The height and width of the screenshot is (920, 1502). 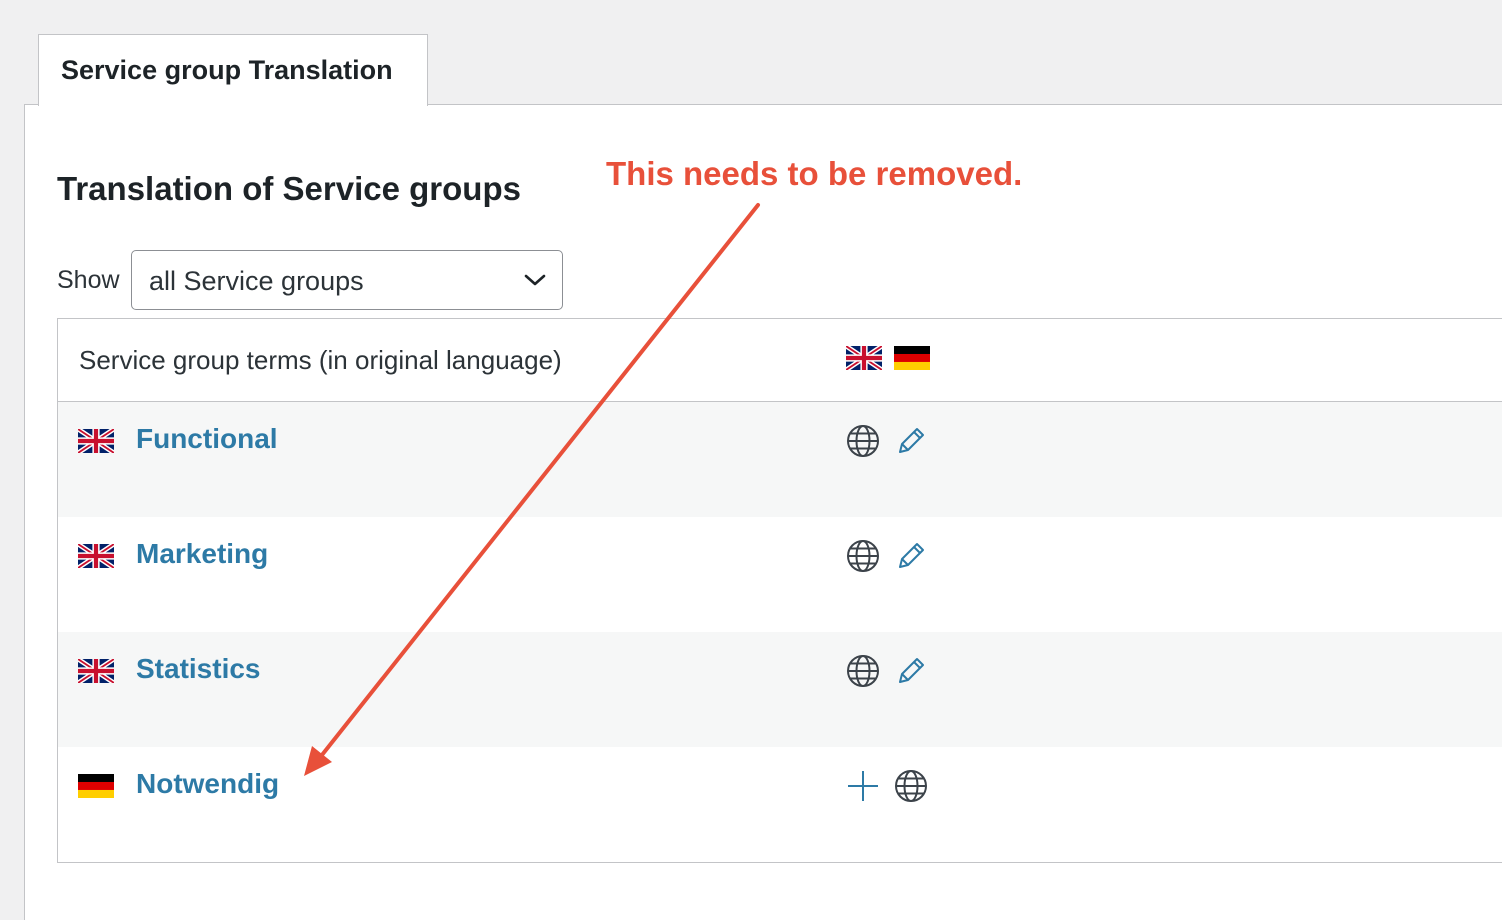 I want to click on select-value: all Service groups, so click(x=256, y=281).